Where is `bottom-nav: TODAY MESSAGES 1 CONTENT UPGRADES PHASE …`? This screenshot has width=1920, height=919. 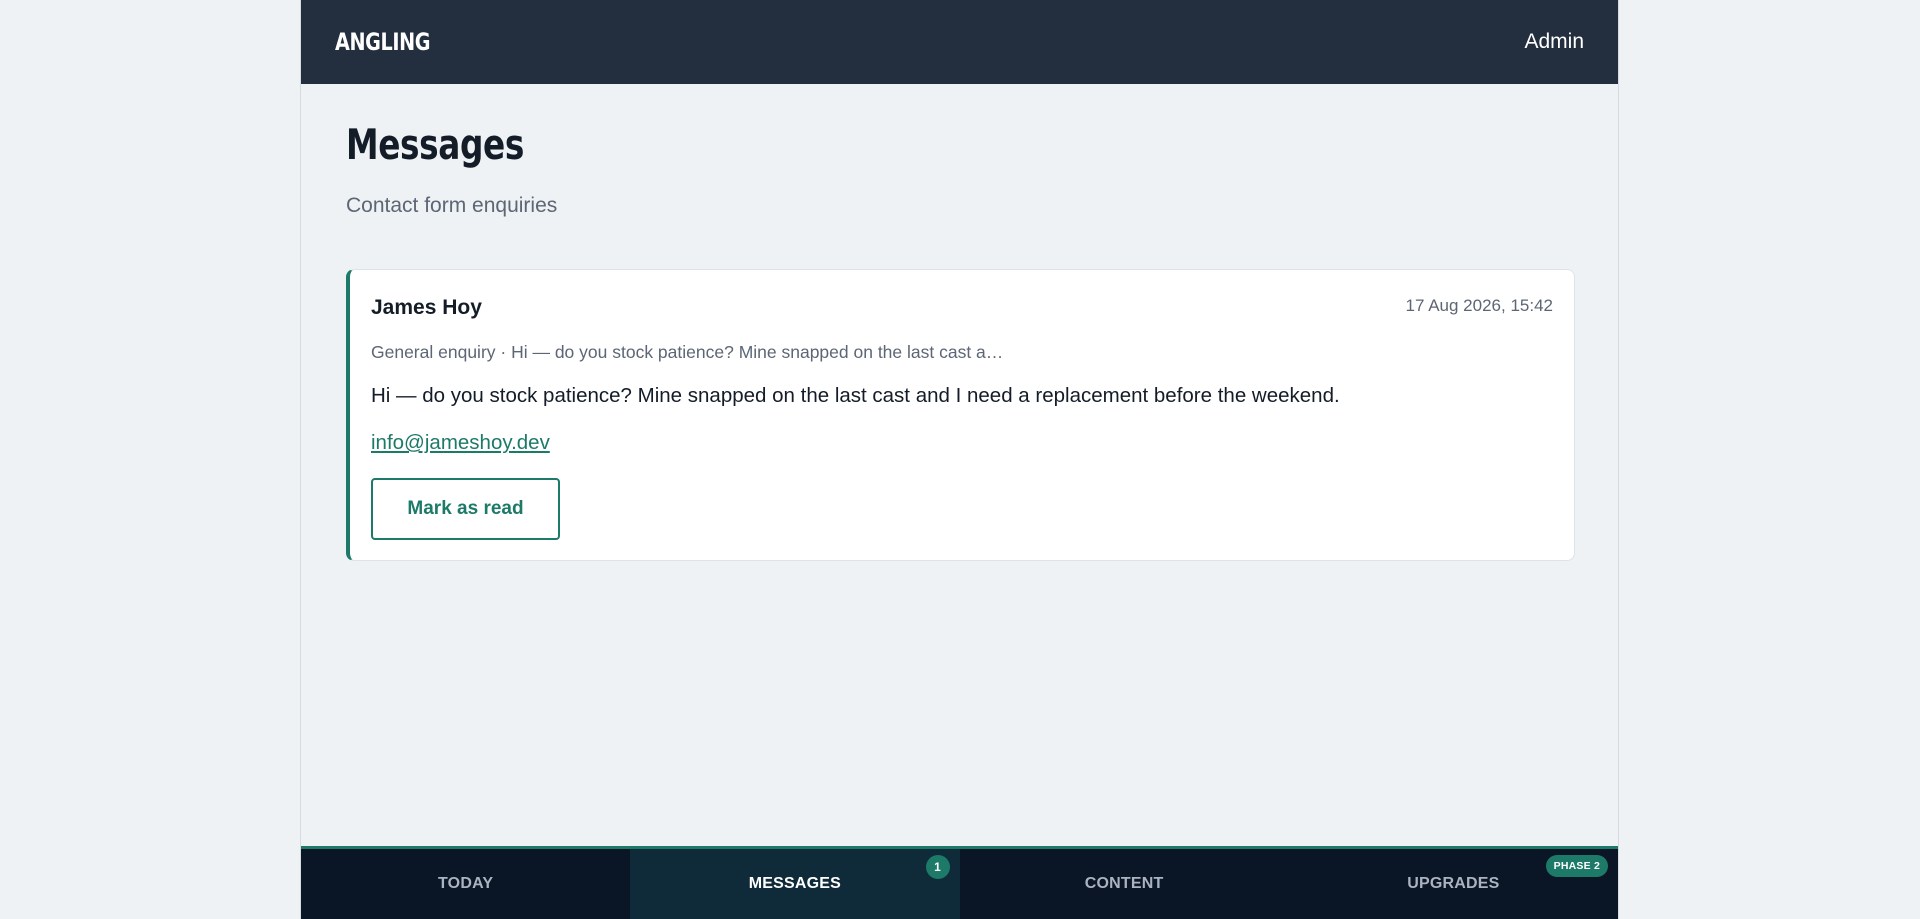 bottom-nav: TODAY MESSAGES 1 CONTENT UPGRADES PHASE … is located at coordinates (959, 882).